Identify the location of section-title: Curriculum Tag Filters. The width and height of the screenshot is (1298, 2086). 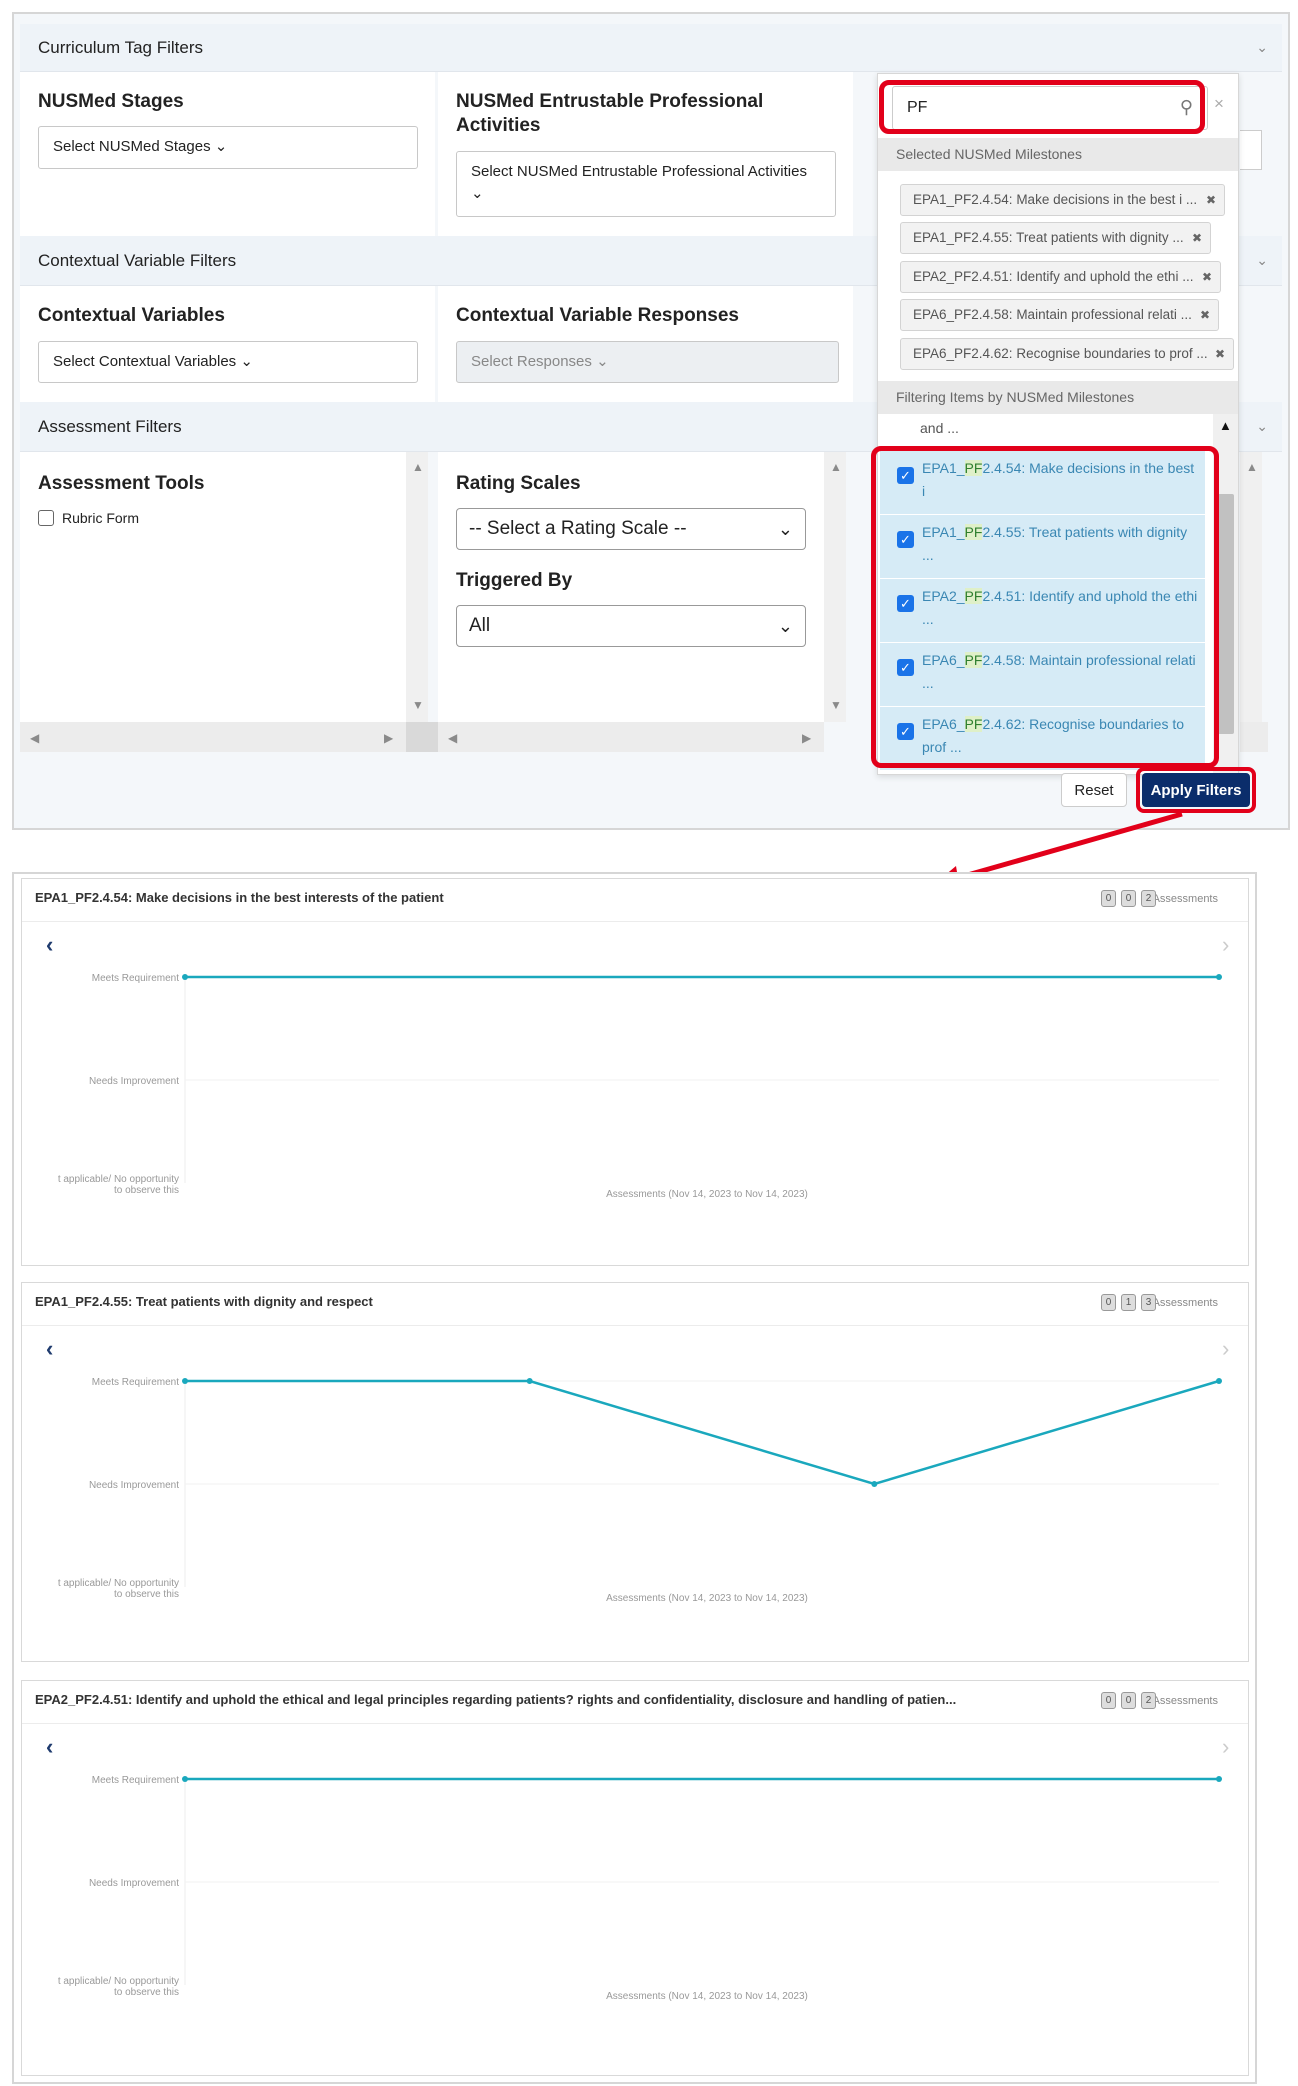
(121, 47).